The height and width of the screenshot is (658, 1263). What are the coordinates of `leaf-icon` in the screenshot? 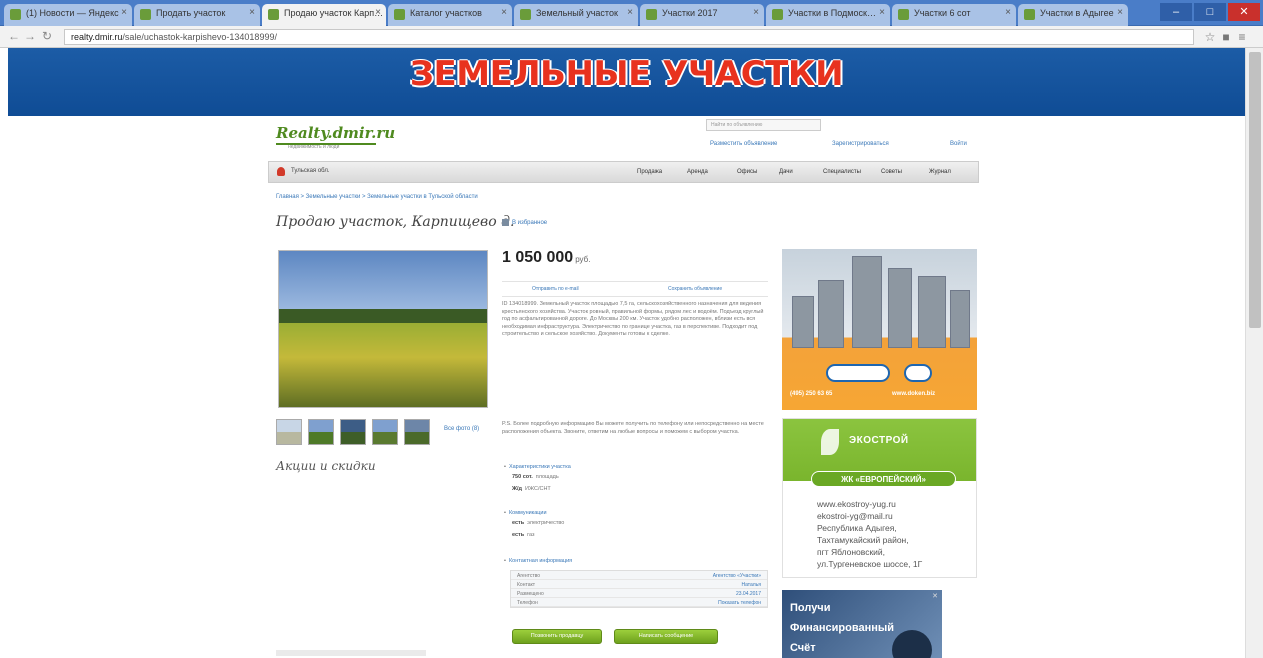 It's located at (830, 442).